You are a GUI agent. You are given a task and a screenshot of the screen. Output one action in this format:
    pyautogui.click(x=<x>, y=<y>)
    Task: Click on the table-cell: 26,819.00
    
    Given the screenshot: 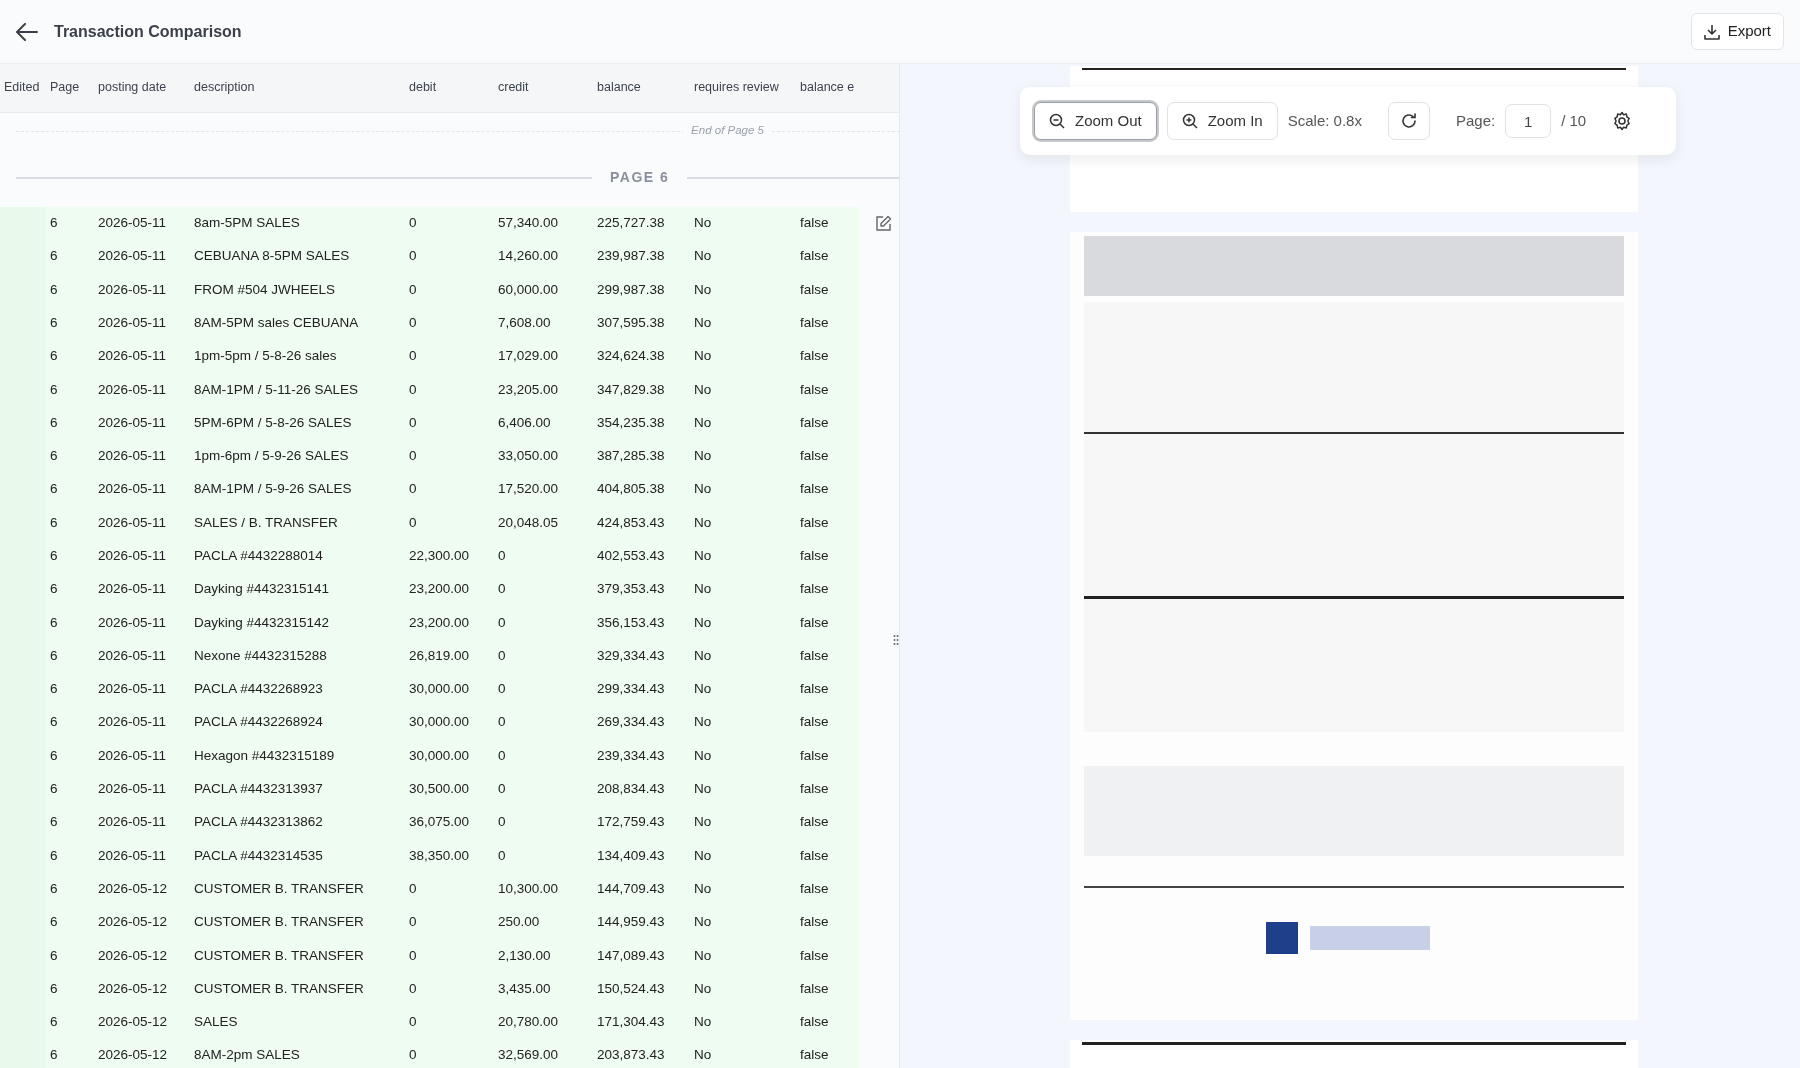 What is the action you would take?
    pyautogui.click(x=449, y=656)
    